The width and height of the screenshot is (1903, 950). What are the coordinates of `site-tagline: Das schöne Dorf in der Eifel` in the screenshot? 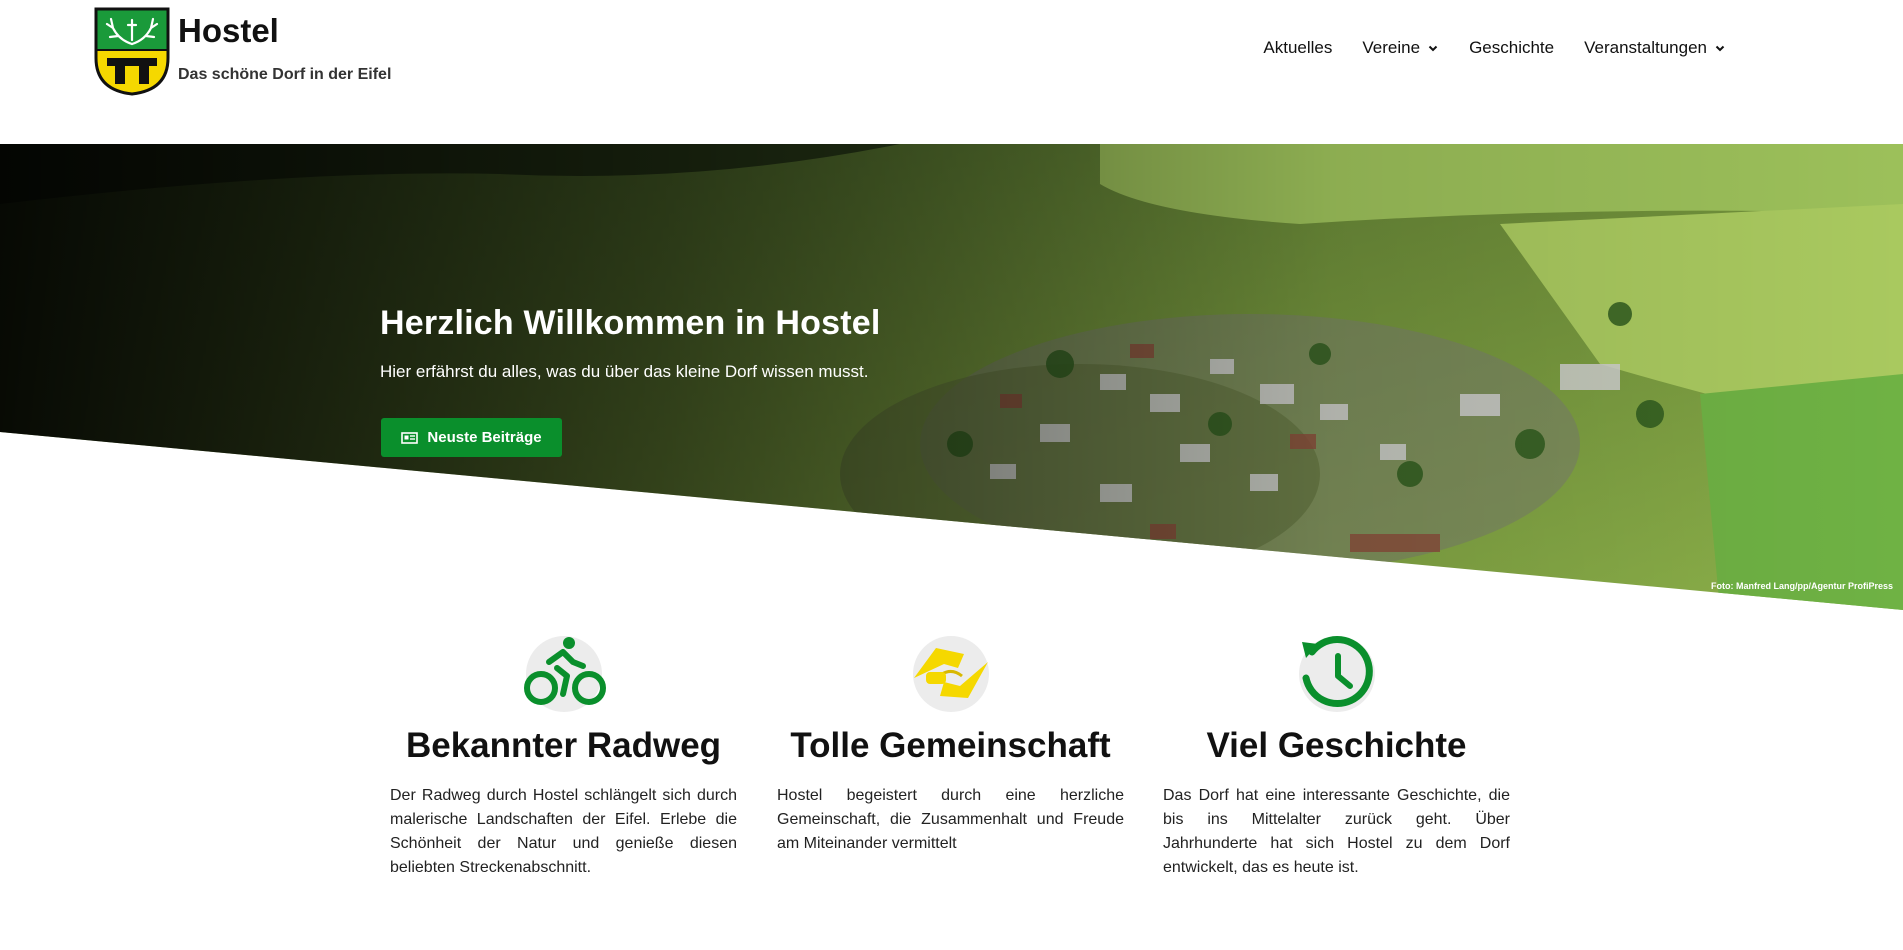 It's located at (285, 74).